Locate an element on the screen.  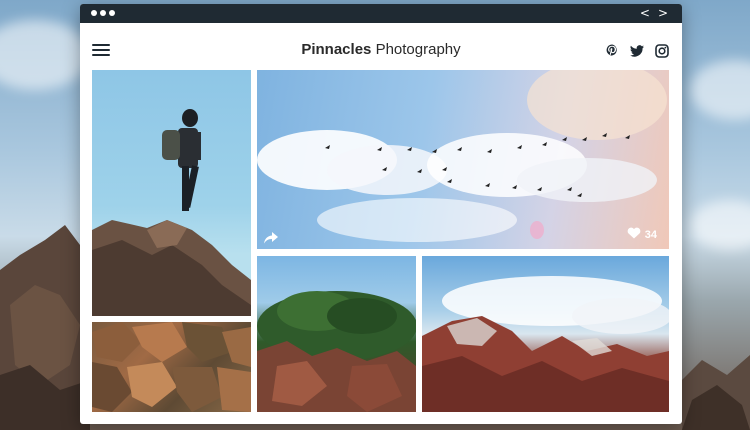
heart-icon is located at coordinates (634, 235).